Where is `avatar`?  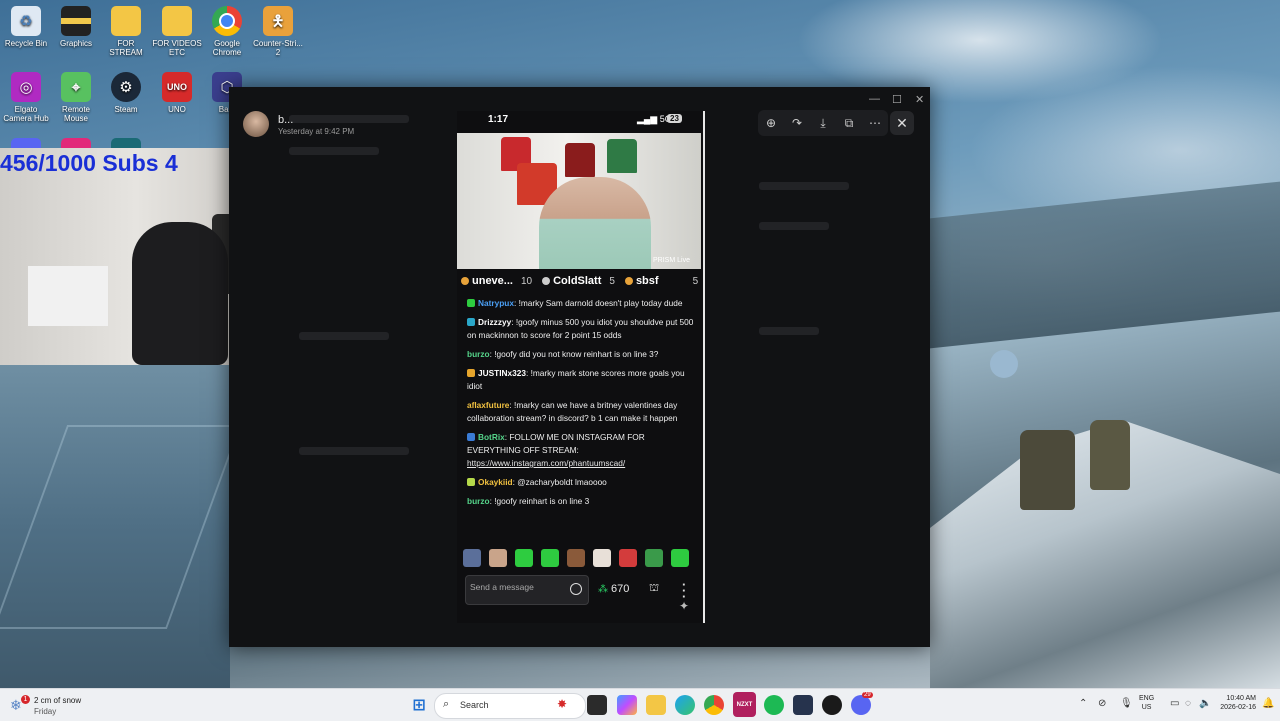
avatar is located at coordinates (256, 124).